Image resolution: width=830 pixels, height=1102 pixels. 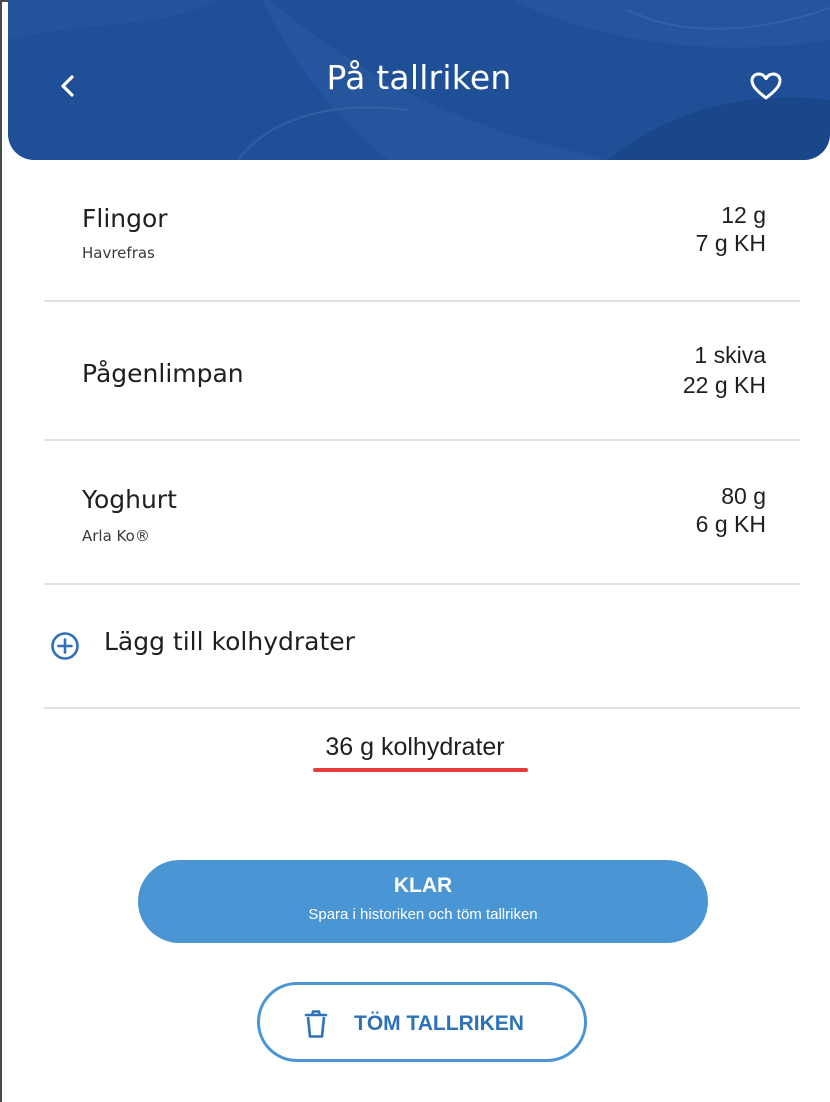 What do you see at coordinates (730, 524) in the screenshot?
I see `food-carbs: 6 g KH` at bounding box center [730, 524].